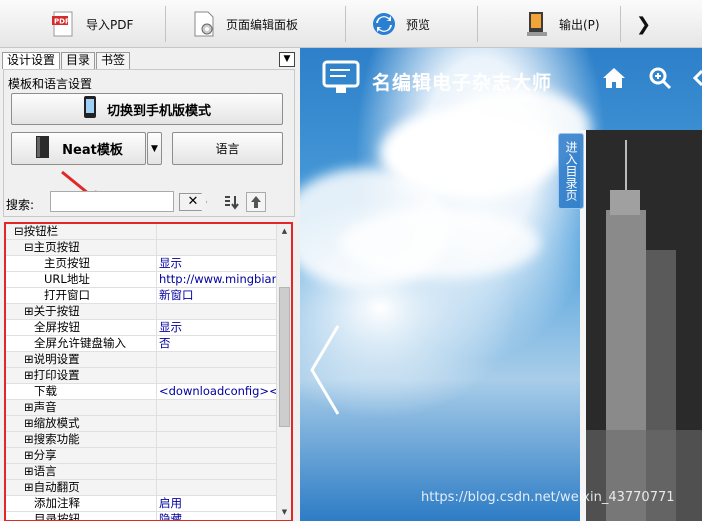  What do you see at coordinates (78, 60) in the screenshot?
I see `tab-contents: 目录` at bounding box center [78, 60].